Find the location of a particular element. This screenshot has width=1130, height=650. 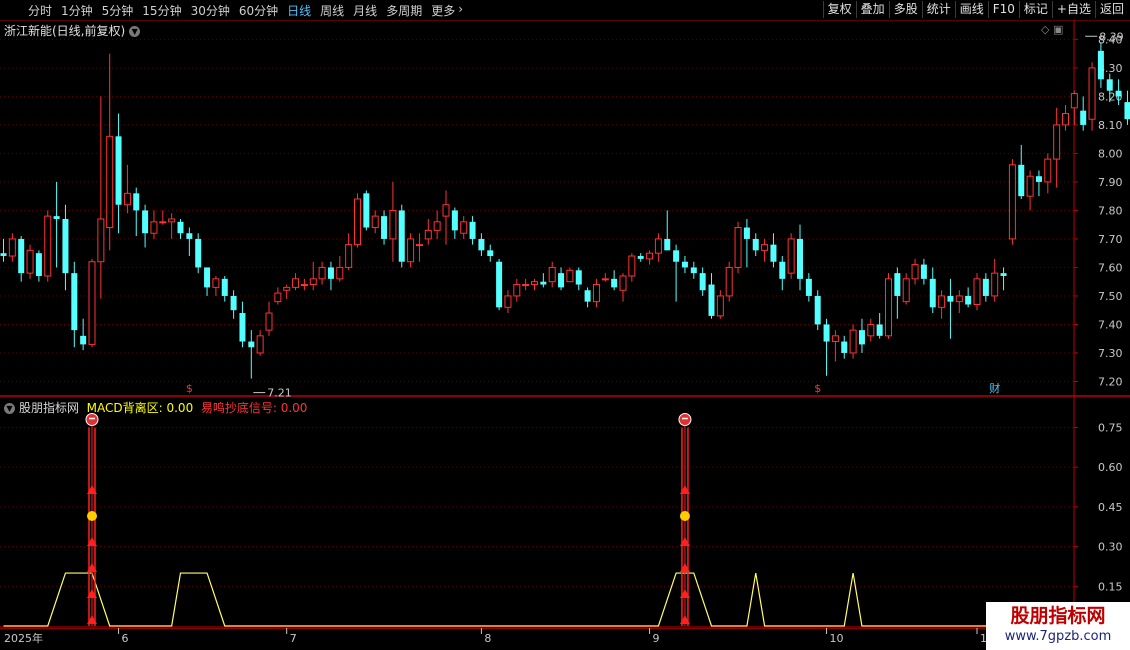

toolbar-button-0: 复权 is located at coordinates (839, 9).